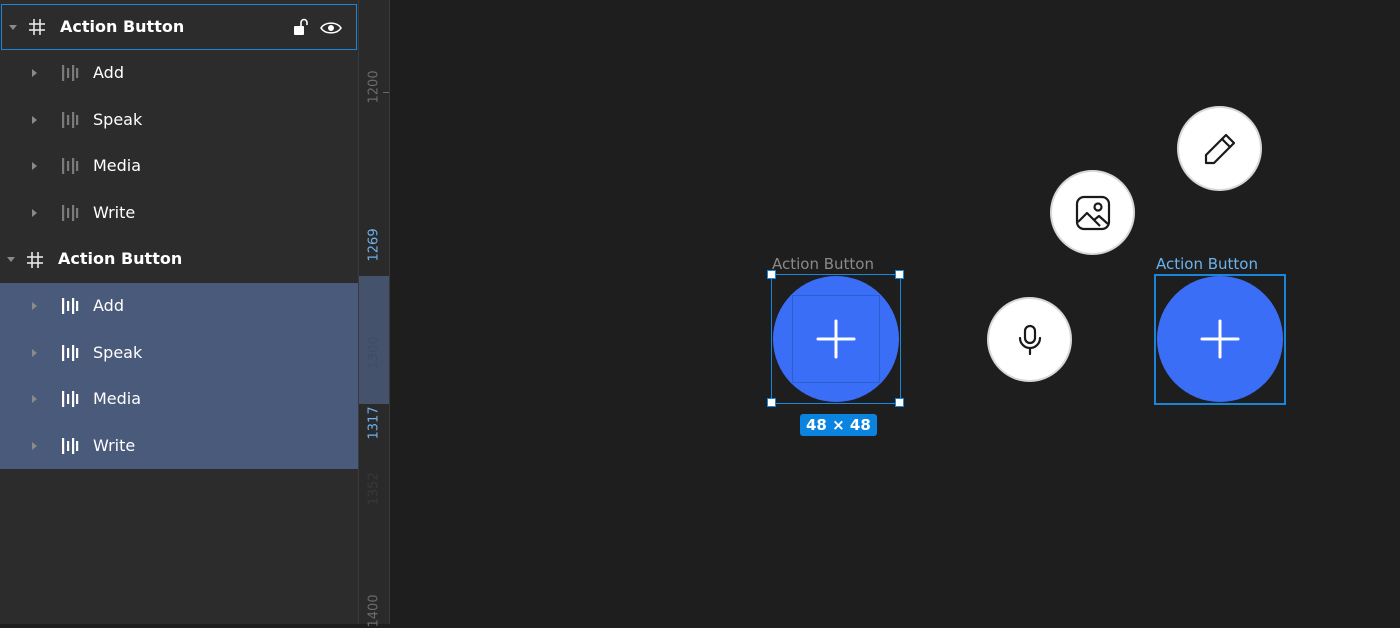  I want to click on resize-handle-bottom-left, so click(771, 402).